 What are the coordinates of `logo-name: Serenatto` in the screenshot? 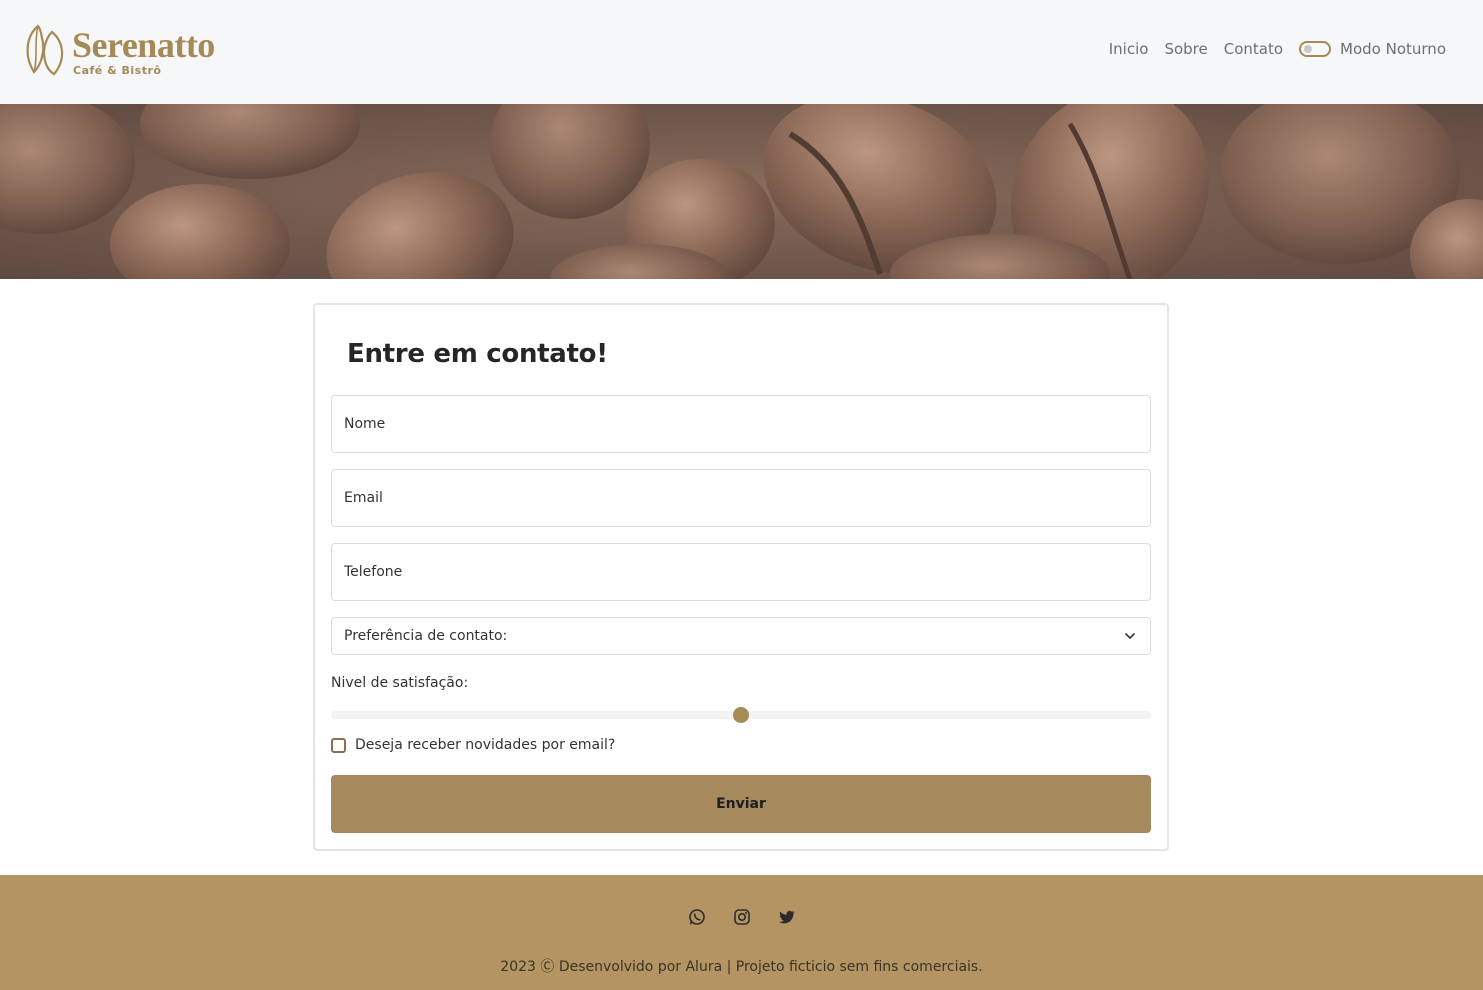 It's located at (143, 45).